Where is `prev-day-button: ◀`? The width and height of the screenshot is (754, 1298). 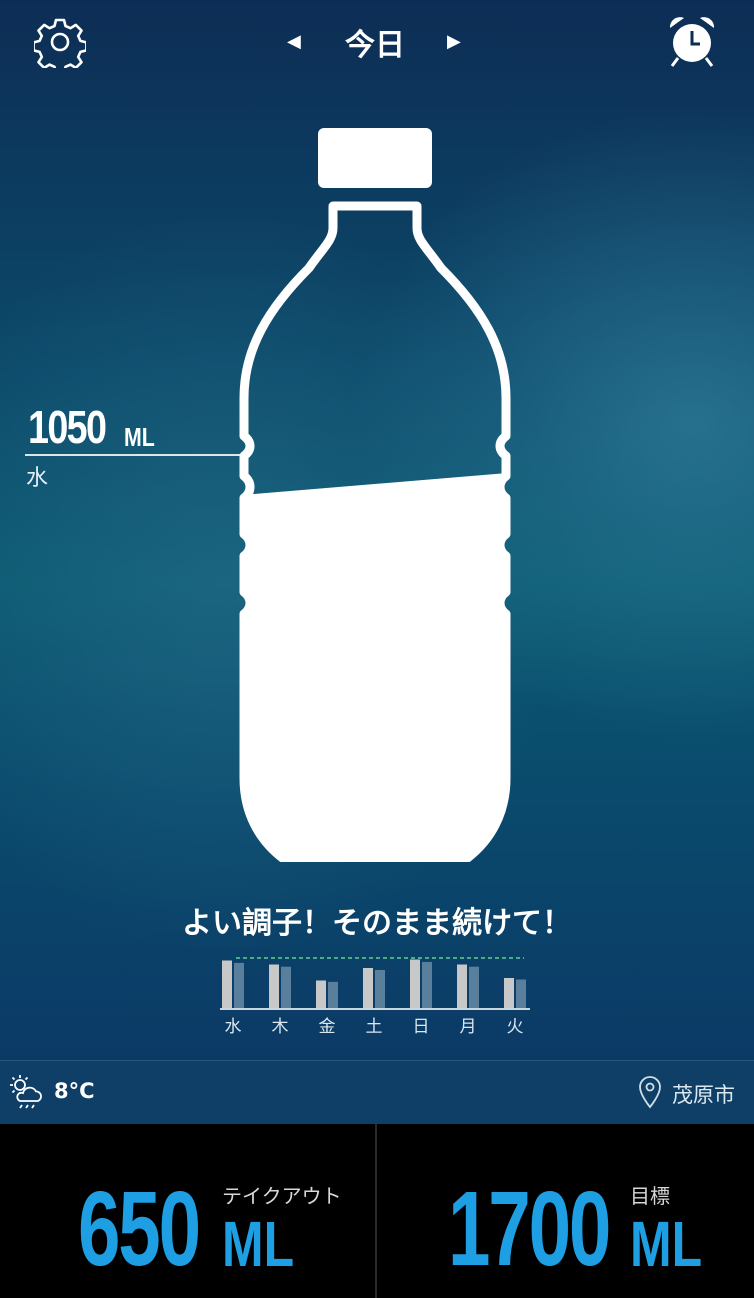 prev-day-button: ◀ is located at coordinates (294, 41).